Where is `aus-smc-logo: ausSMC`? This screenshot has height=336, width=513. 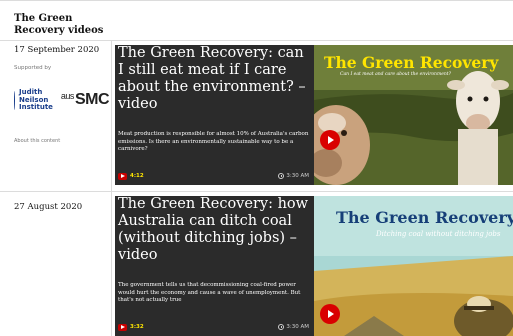 aus-smc-logo: ausSMC is located at coordinates (85, 100).